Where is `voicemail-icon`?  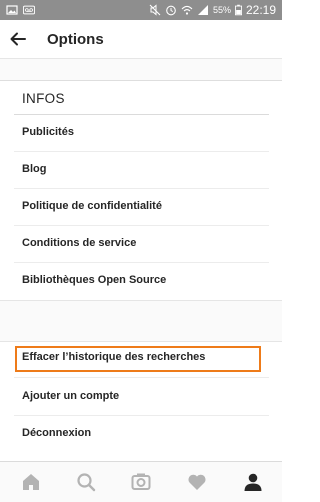
voicemail-icon is located at coordinates (29, 10).